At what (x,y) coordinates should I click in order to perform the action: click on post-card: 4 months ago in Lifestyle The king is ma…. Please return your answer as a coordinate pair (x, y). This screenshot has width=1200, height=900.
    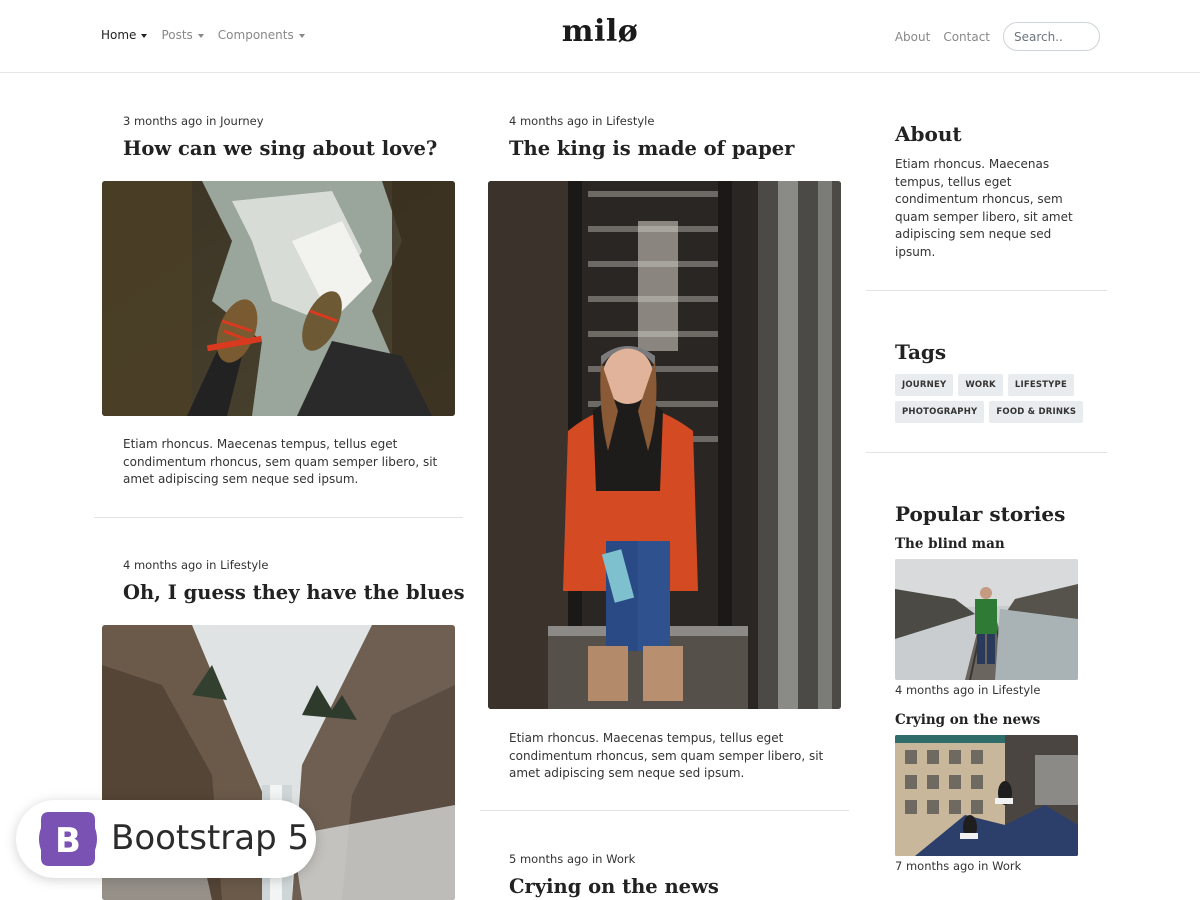
    Looking at the image, I should click on (651, 137).